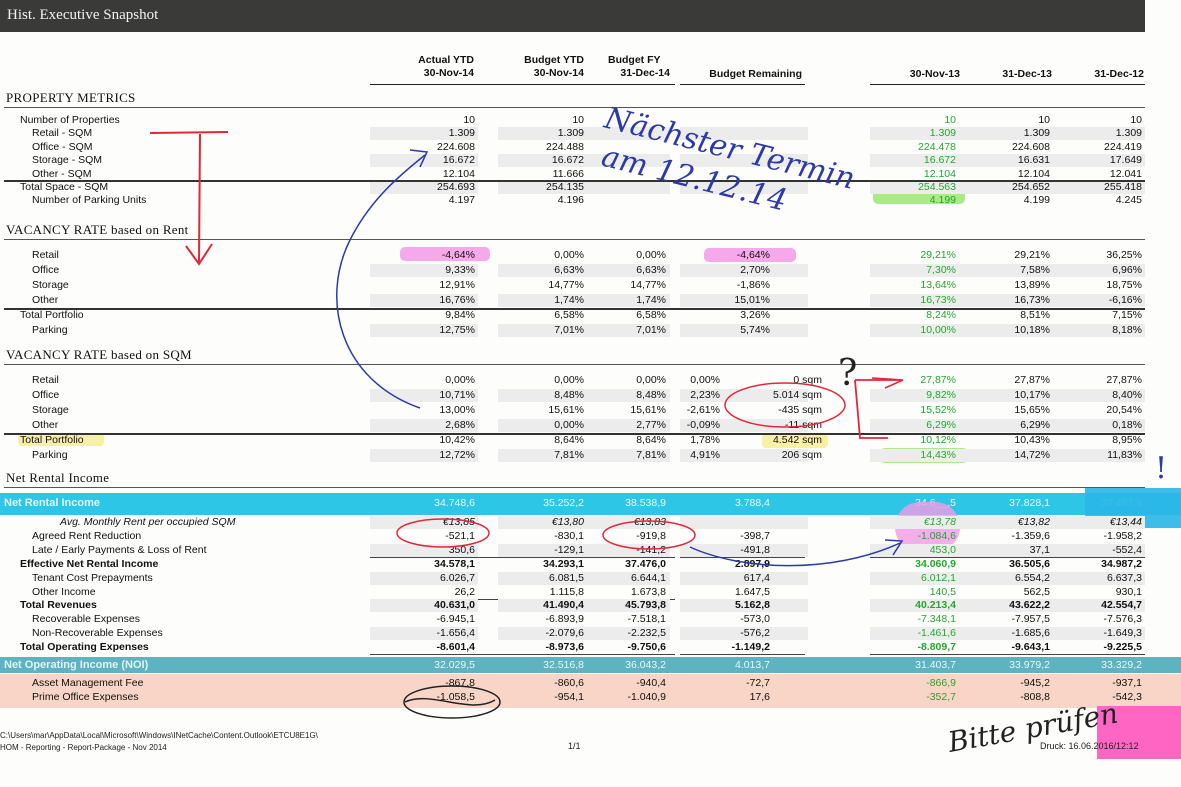 The image size is (1181, 787). What do you see at coordinates (938, 255) in the screenshot?
I see `cell-h1: 29,21%` at bounding box center [938, 255].